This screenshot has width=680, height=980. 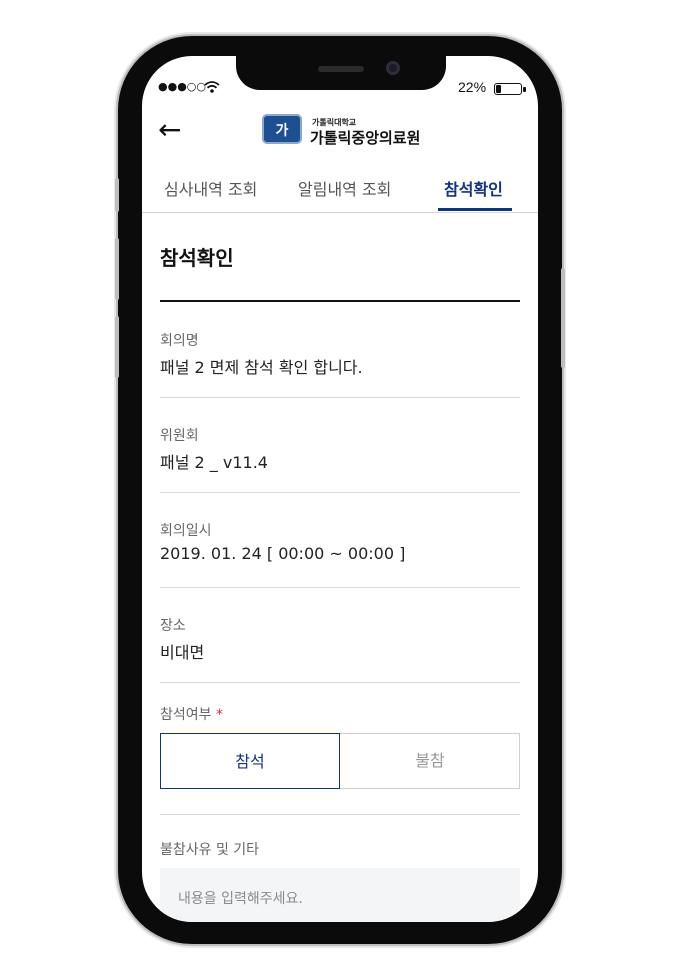 I want to click on attendance-label: 참석여부 *, so click(x=191, y=714).